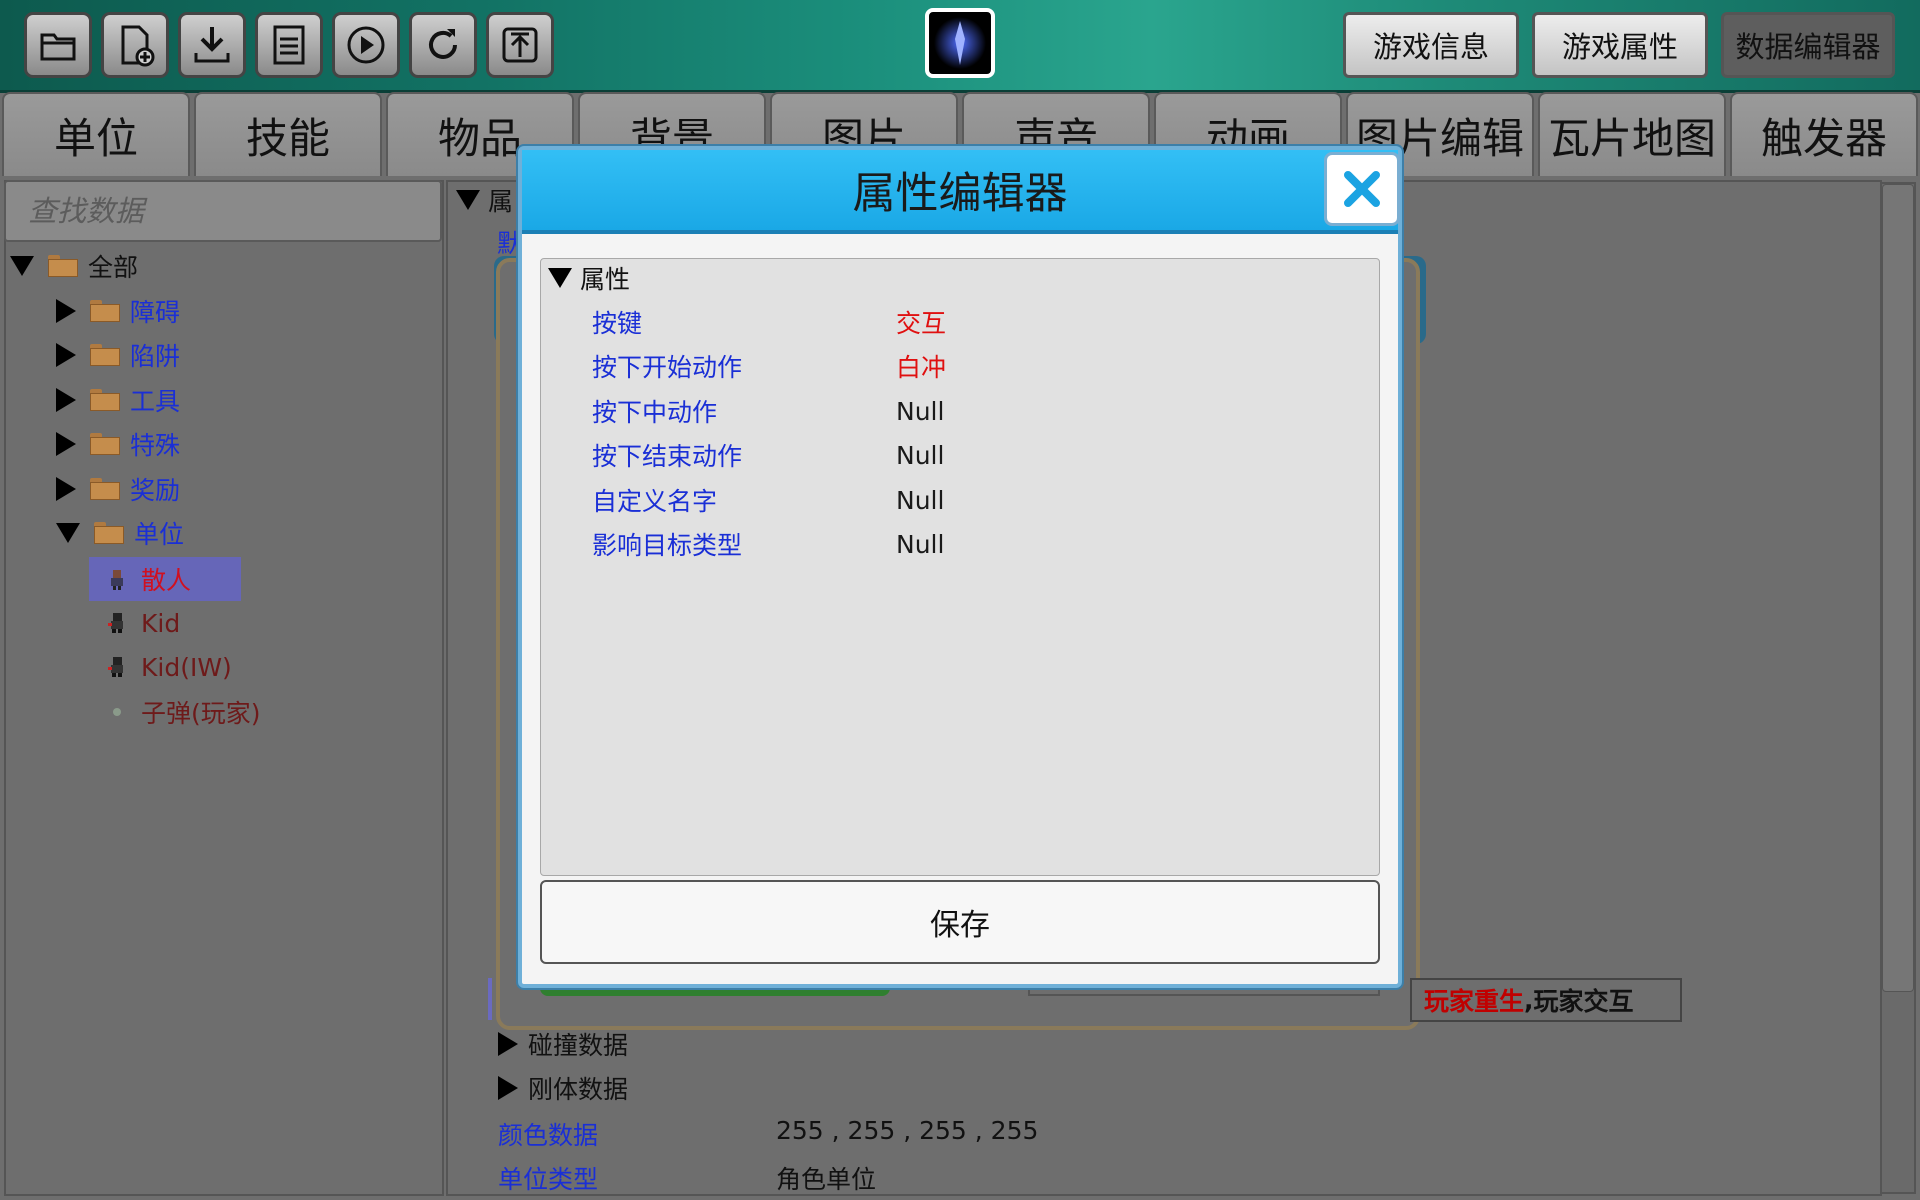 This screenshot has height=1200, width=1920. I want to click on bullet-sprite-icon, so click(117, 712).